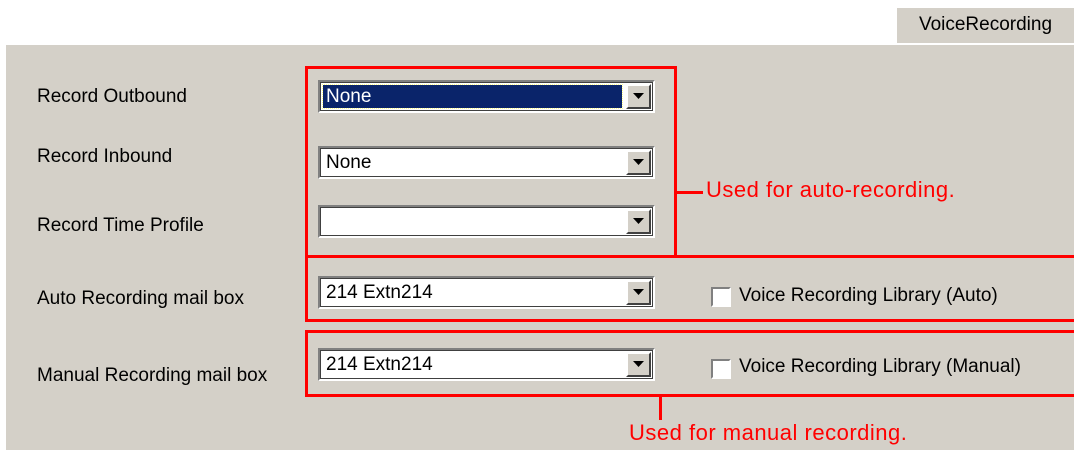 The image size is (1074, 450). Describe the element at coordinates (112, 96) in the screenshot. I see `record-outbound-label: Record Outbound` at that location.